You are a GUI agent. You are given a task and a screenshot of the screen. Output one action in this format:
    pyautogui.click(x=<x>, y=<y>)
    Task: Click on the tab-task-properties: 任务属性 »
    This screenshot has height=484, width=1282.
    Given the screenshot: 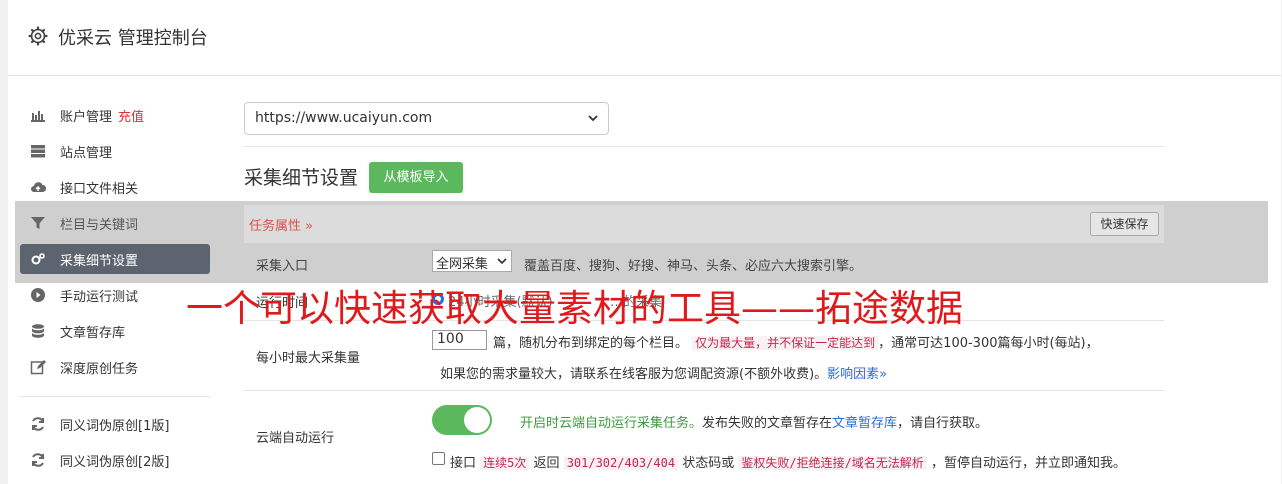 What is the action you would take?
    pyautogui.click(x=281, y=224)
    